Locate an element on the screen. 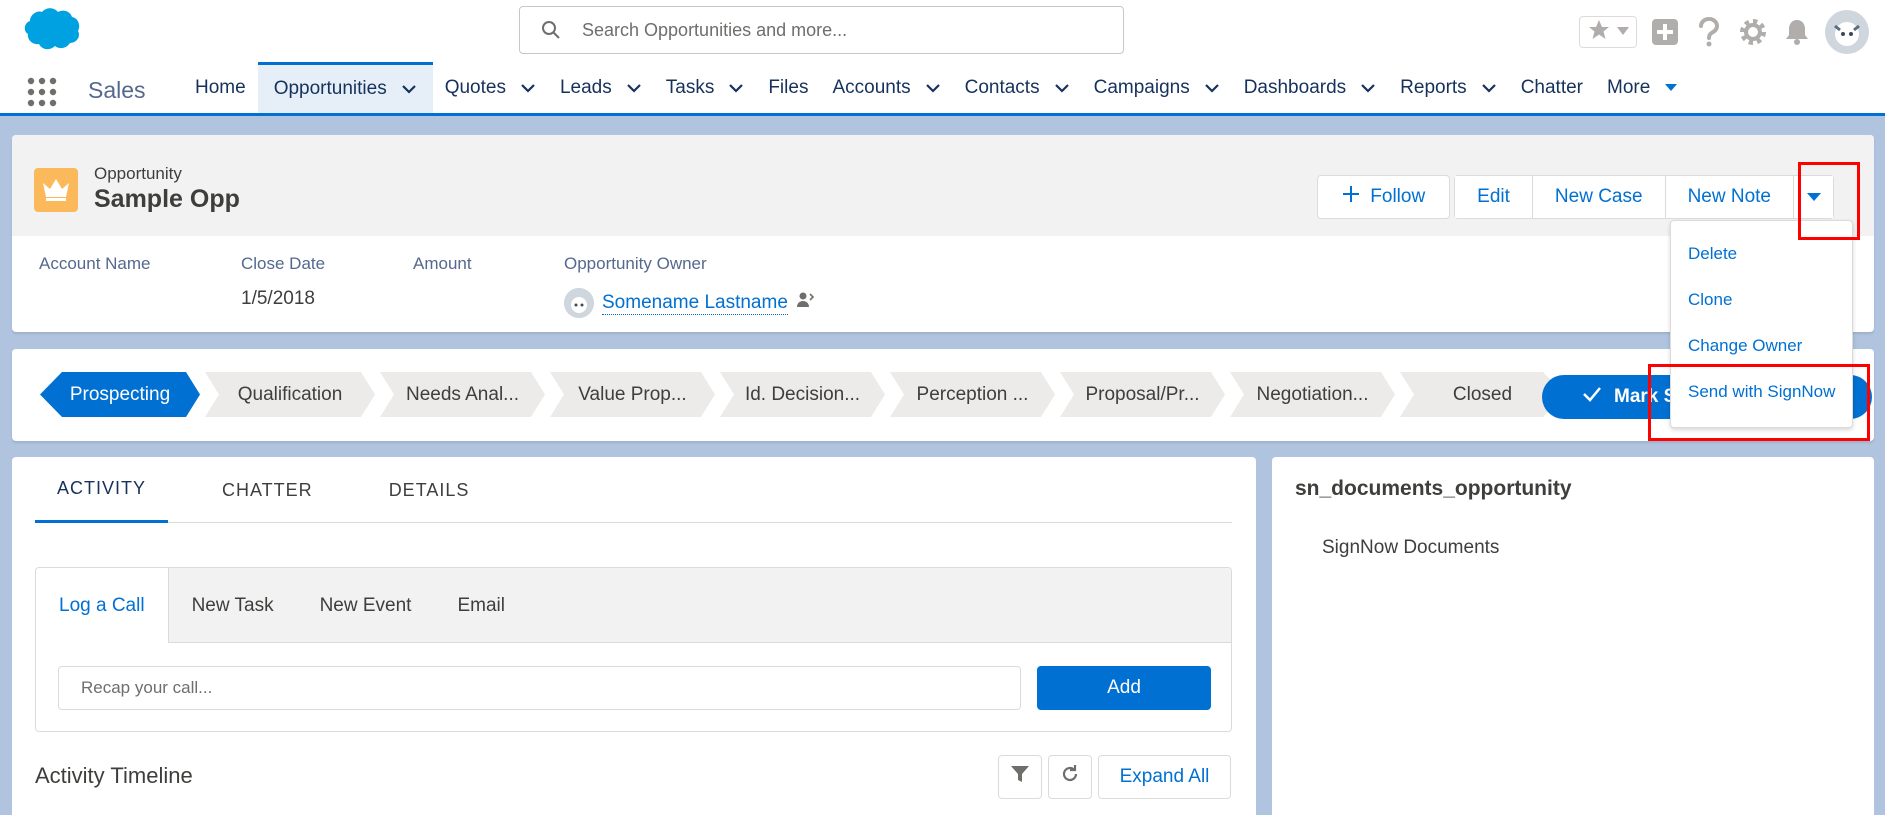 This screenshot has width=1885, height=815. change-owner-icon is located at coordinates (805, 303).